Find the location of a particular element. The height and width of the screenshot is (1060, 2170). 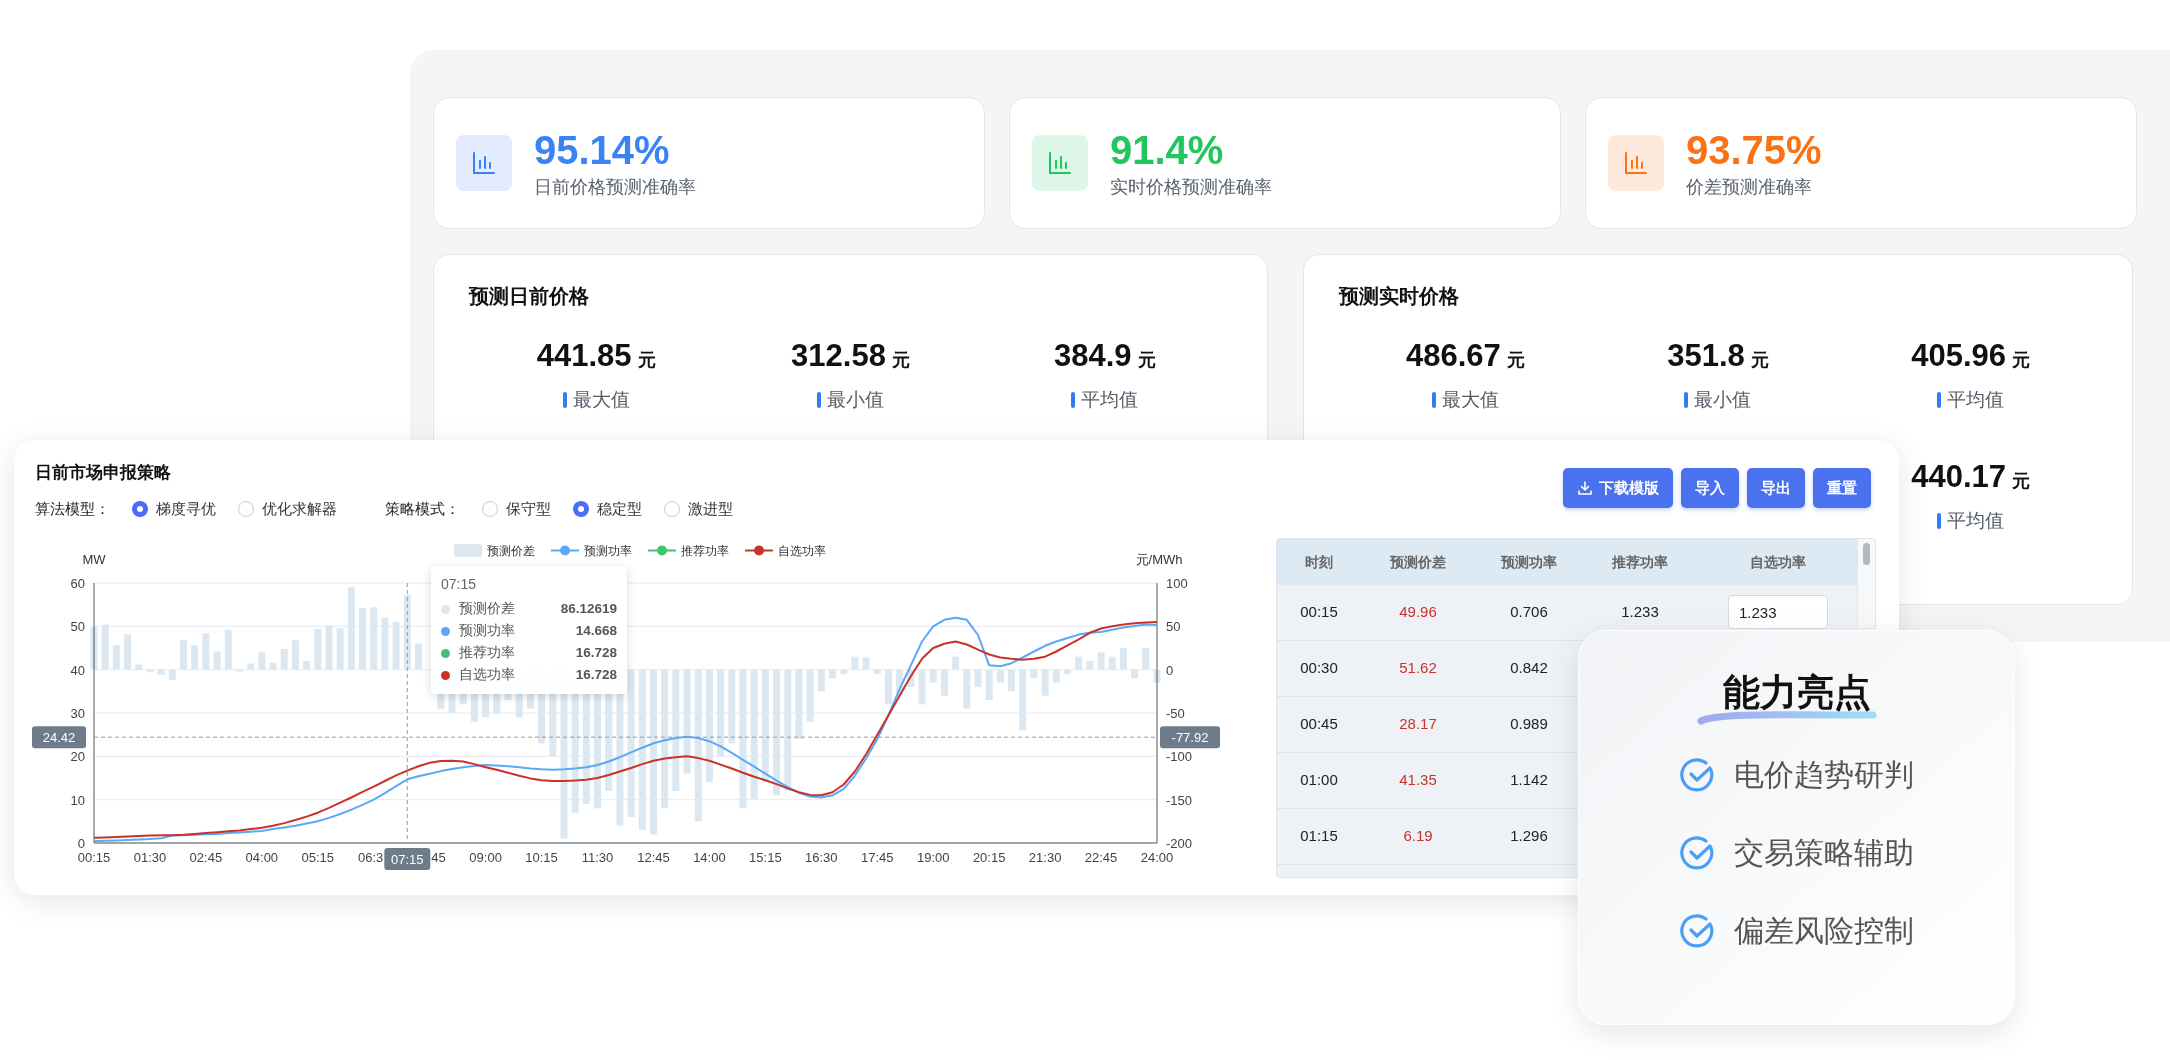

radio-group-label: 算法模型： is located at coordinates (72, 508).